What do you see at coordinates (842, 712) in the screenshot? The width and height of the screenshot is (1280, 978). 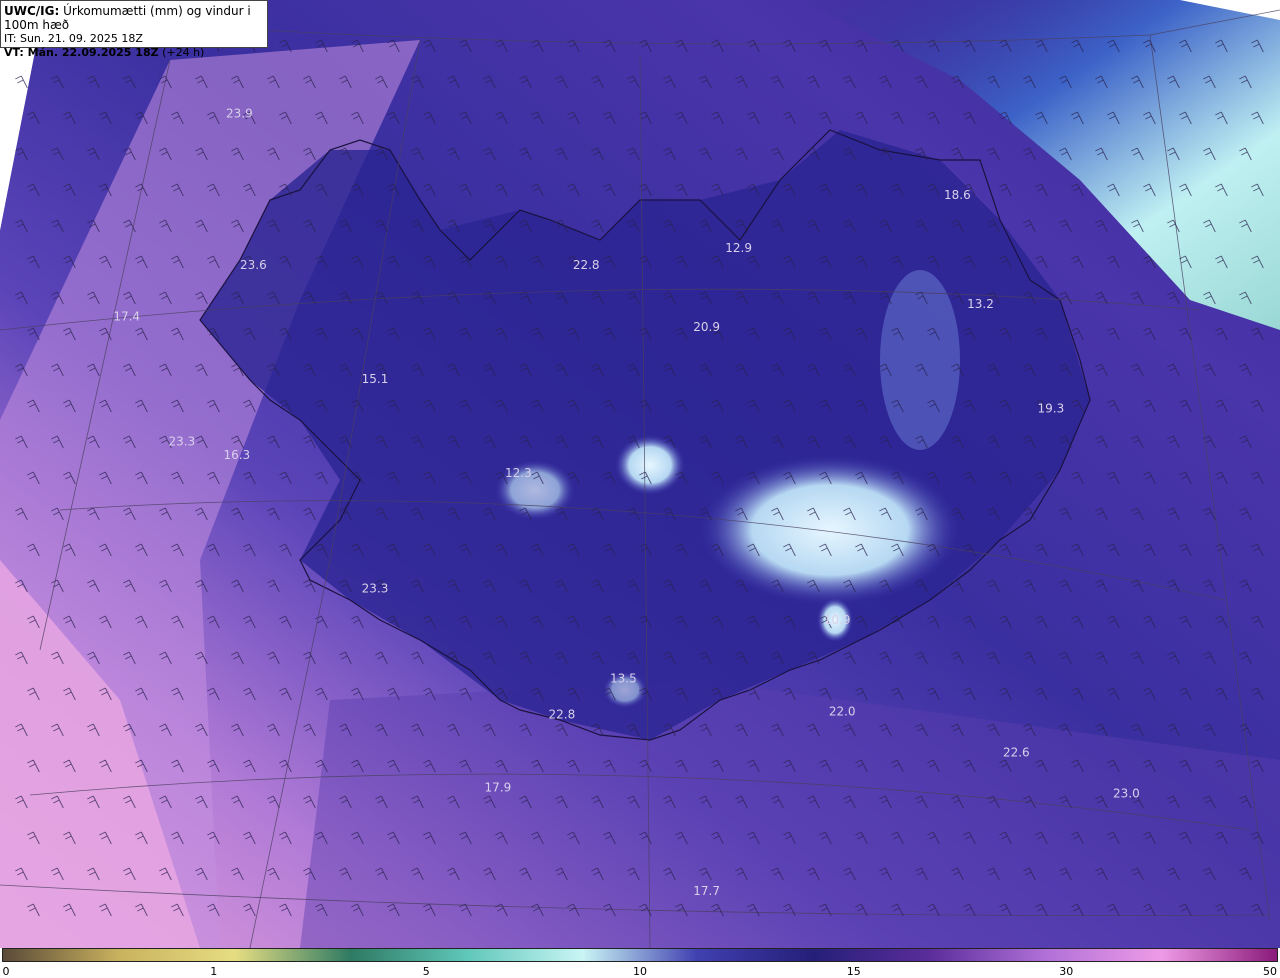 I see `precip-value-label: 22.0` at bounding box center [842, 712].